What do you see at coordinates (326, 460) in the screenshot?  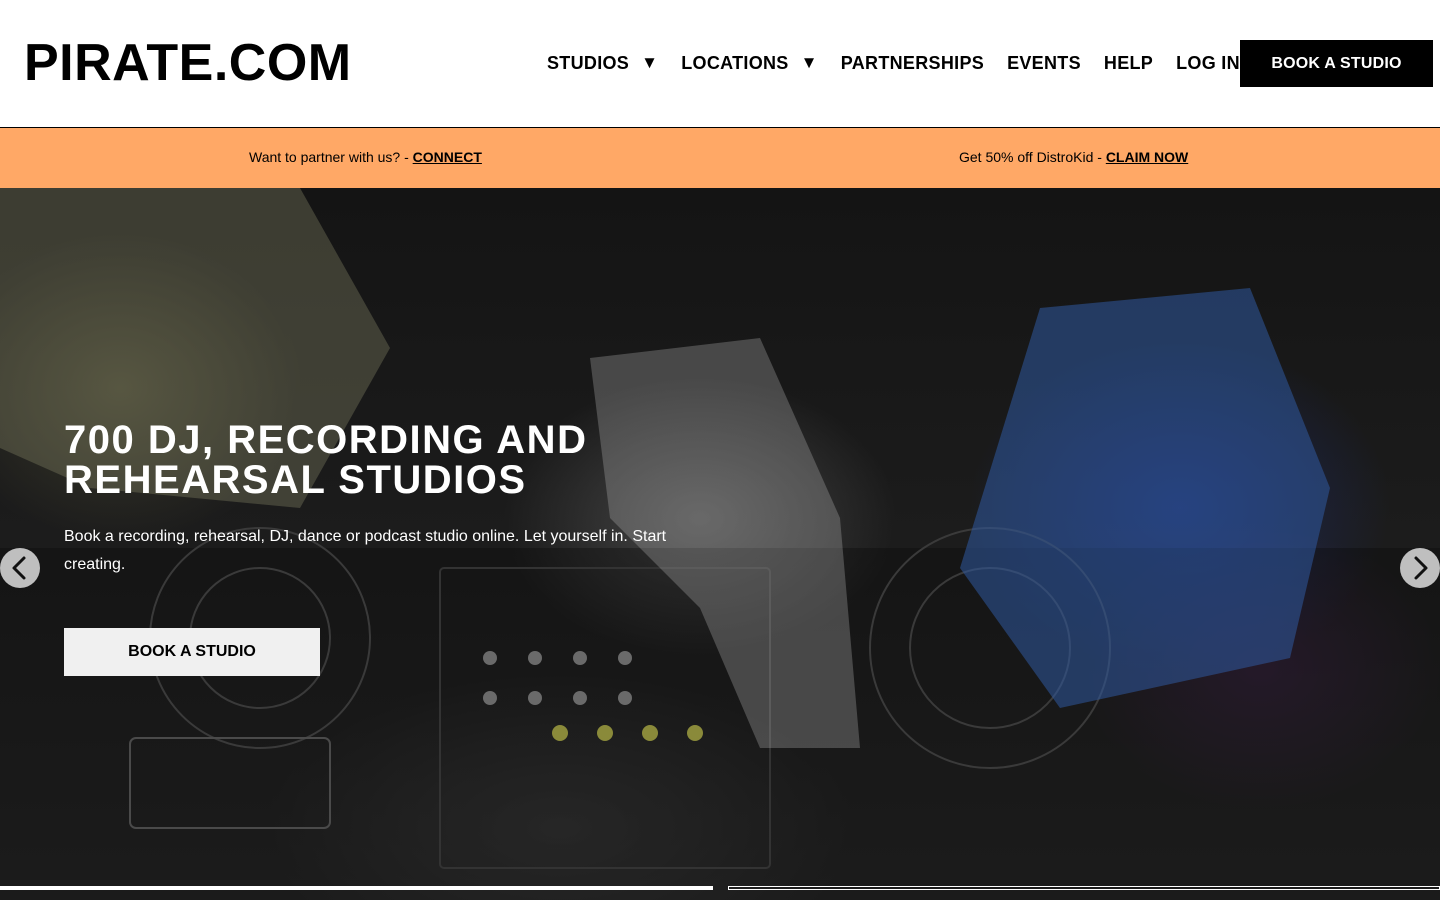 I see `hero-title: 700 DJ, RECORDING AND REHEARSAL STUDIOS` at bounding box center [326, 460].